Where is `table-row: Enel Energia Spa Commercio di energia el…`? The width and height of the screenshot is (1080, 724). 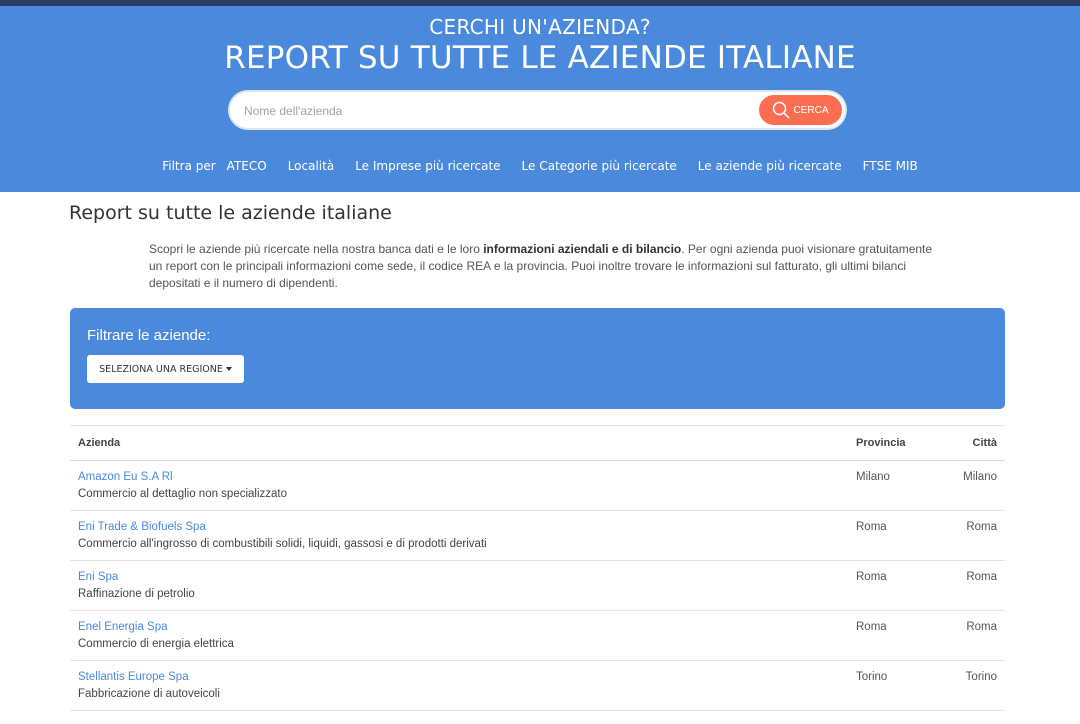 table-row: Enel Energia Spa Commercio di energia el… is located at coordinates (537, 636).